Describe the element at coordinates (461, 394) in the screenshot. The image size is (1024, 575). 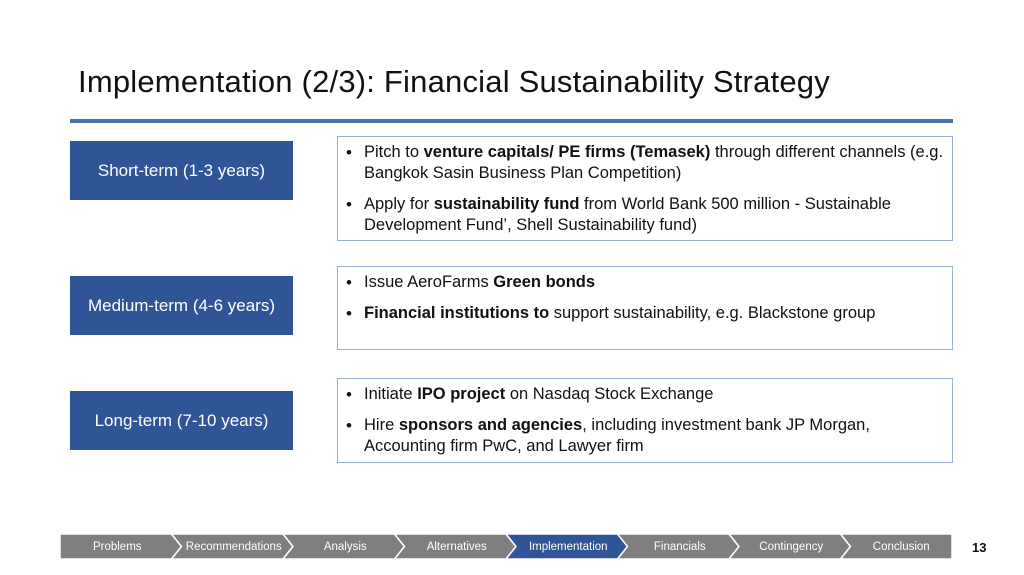
I see `bullet-emphasis: IPO project` at that location.